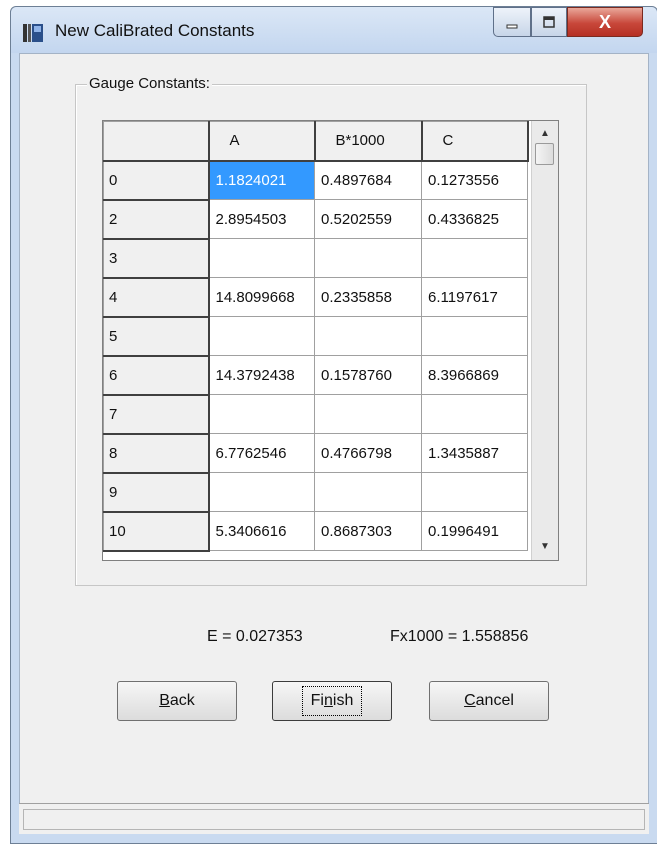  What do you see at coordinates (33, 33) in the screenshot?
I see `app-icon` at bounding box center [33, 33].